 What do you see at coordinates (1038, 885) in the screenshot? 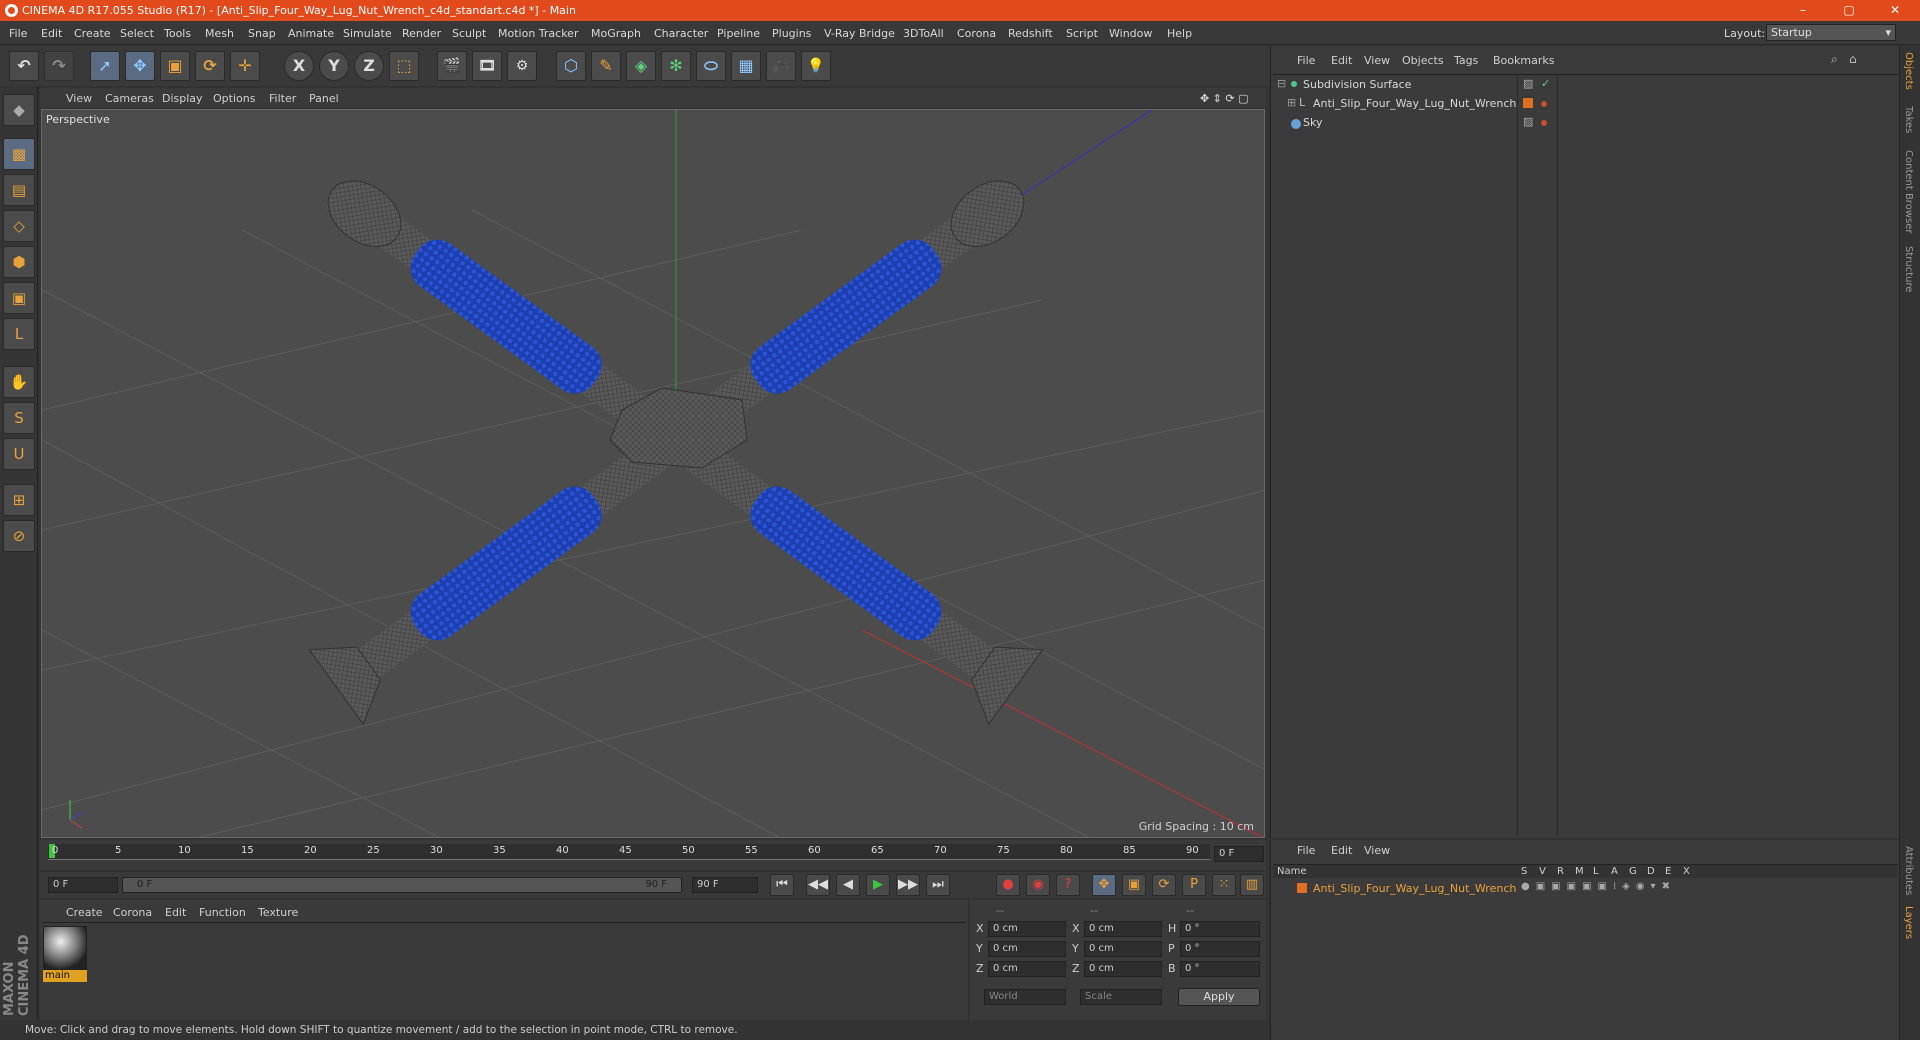
I see `autokey-icon: ◉` at bounding box center [1038, 885].